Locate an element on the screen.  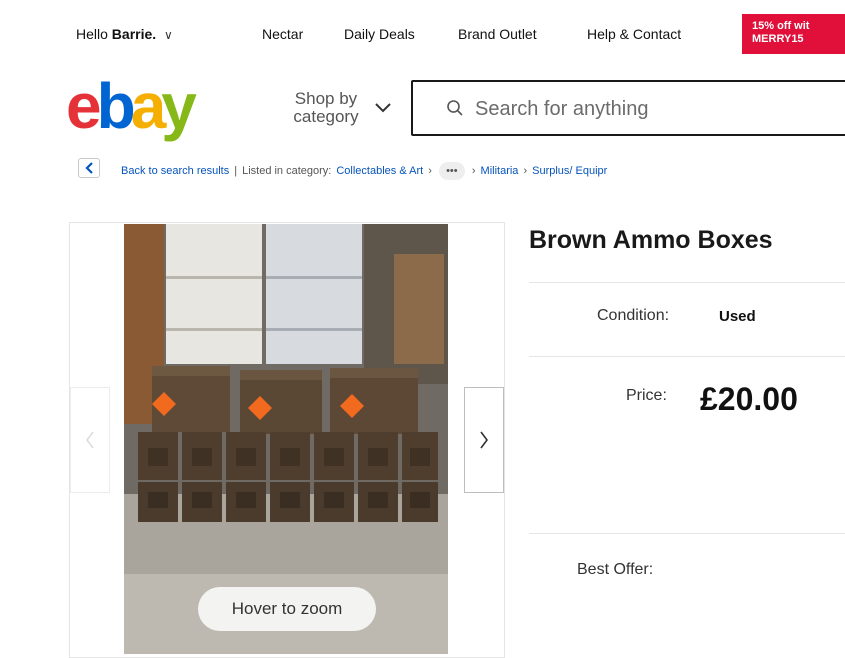
chevron-down-icon: ∨ is located at coordinates (168, 35).